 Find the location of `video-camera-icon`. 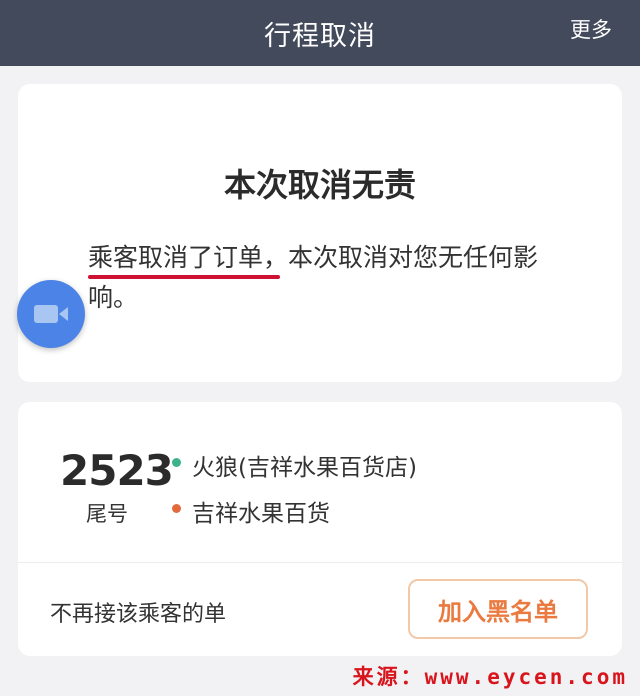

video-camera-icon is located at coordinates (51, 314).